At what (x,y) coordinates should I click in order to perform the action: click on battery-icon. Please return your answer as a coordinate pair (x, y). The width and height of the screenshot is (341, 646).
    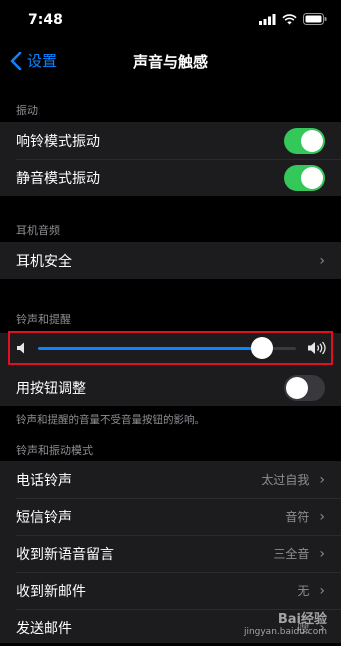
    Looking at the image, I should click on (315, 19).